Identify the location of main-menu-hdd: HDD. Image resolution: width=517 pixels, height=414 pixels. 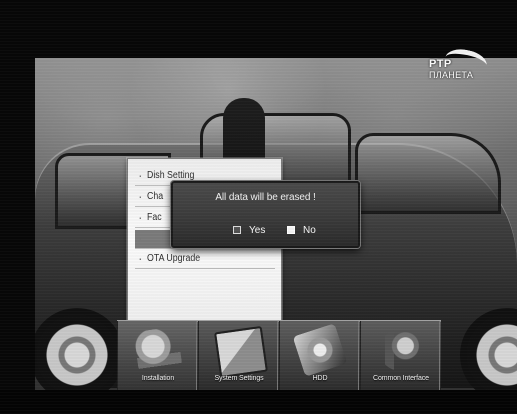
(319, 357).